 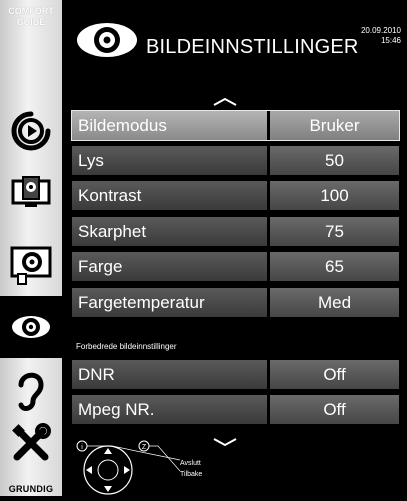 I want to click on menu-row-value: Bruker, so click(x=334, y=125).